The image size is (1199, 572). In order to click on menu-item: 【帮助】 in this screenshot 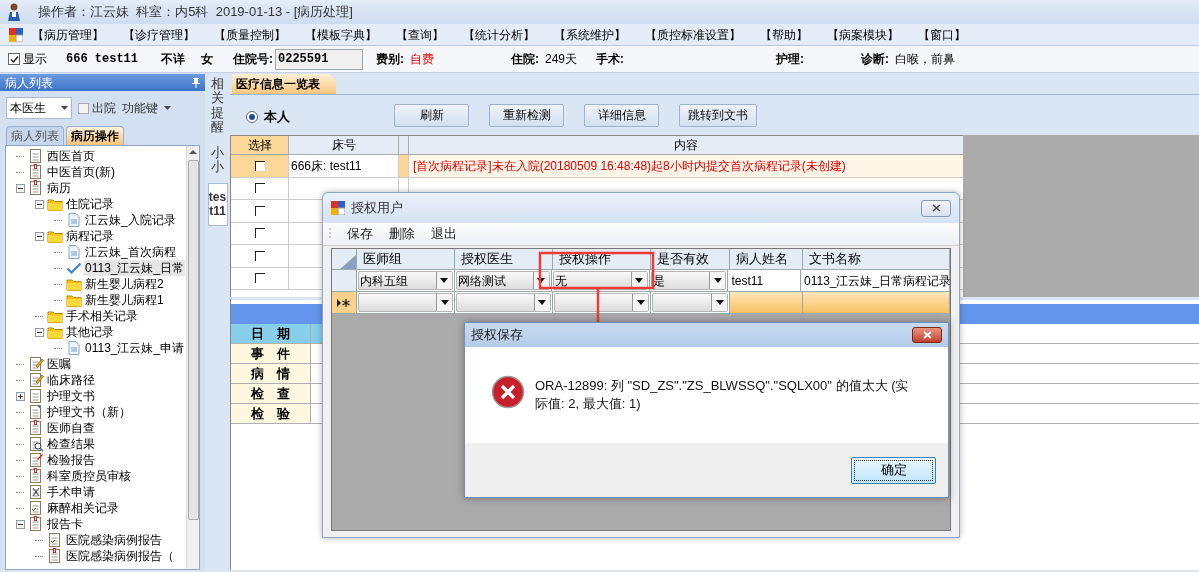, I will do `click(784, 34)`.